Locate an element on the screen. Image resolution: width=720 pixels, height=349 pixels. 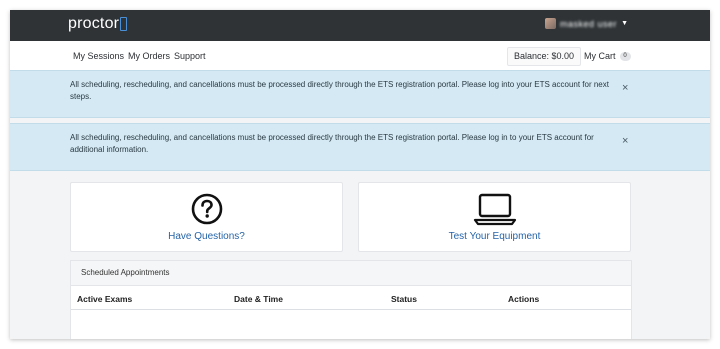
laptop-icon is located at coordinates (494, 209).